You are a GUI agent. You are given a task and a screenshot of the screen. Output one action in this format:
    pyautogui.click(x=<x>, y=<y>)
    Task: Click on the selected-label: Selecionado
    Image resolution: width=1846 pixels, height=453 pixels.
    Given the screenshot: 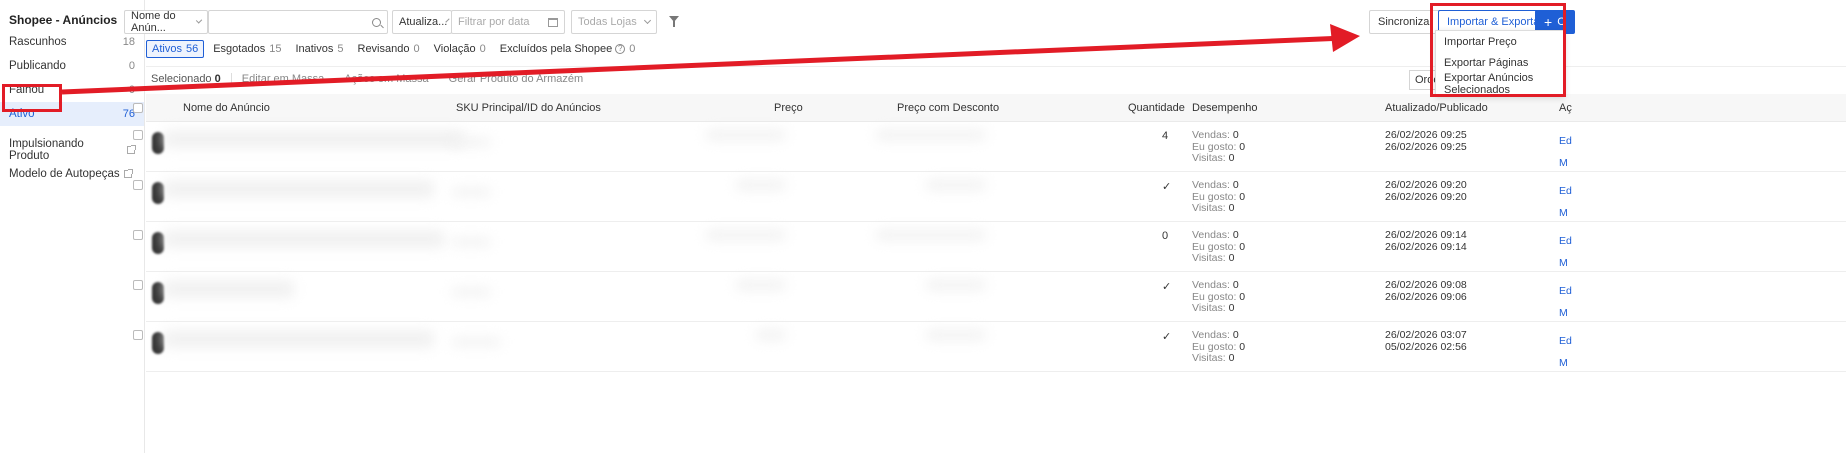 What is the action you would take?
    pyautogui.click(x=181, y=78)
    